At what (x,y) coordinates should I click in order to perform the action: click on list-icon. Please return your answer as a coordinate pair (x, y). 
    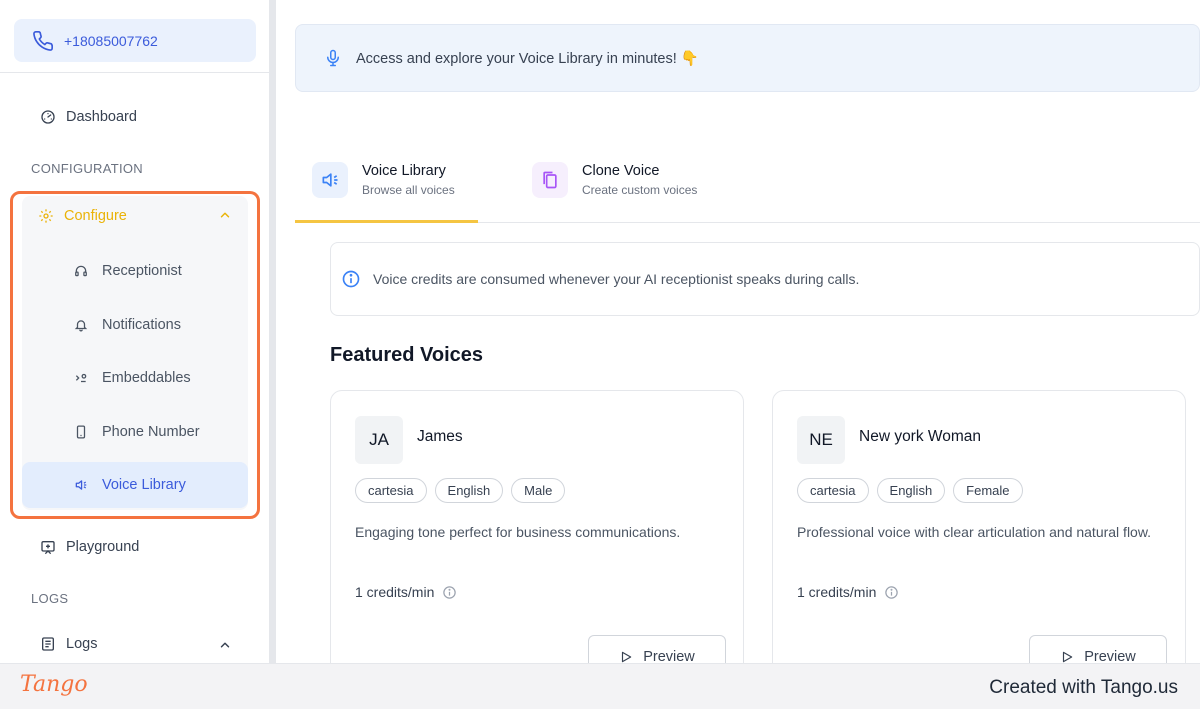
    Looking at the image, I should click on (48, 644).